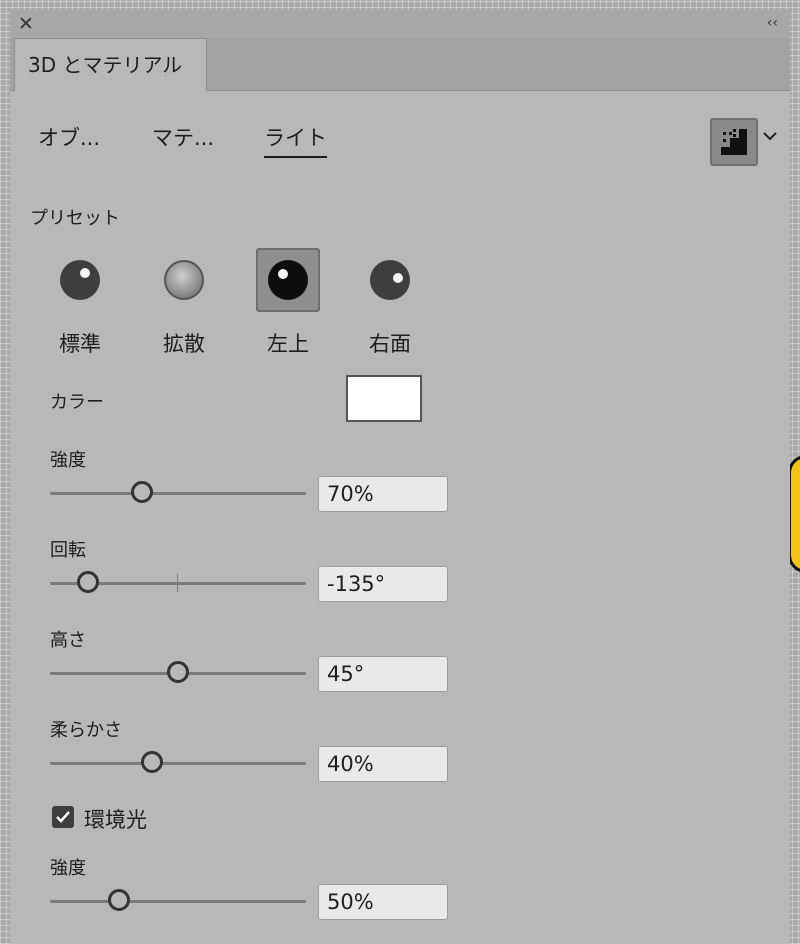 This screenshot has width=800, height=944. What do you see at coordinates (152, 762) in the screenshot?
I see `softness-slider-handle` at bounding box center [152, 762].